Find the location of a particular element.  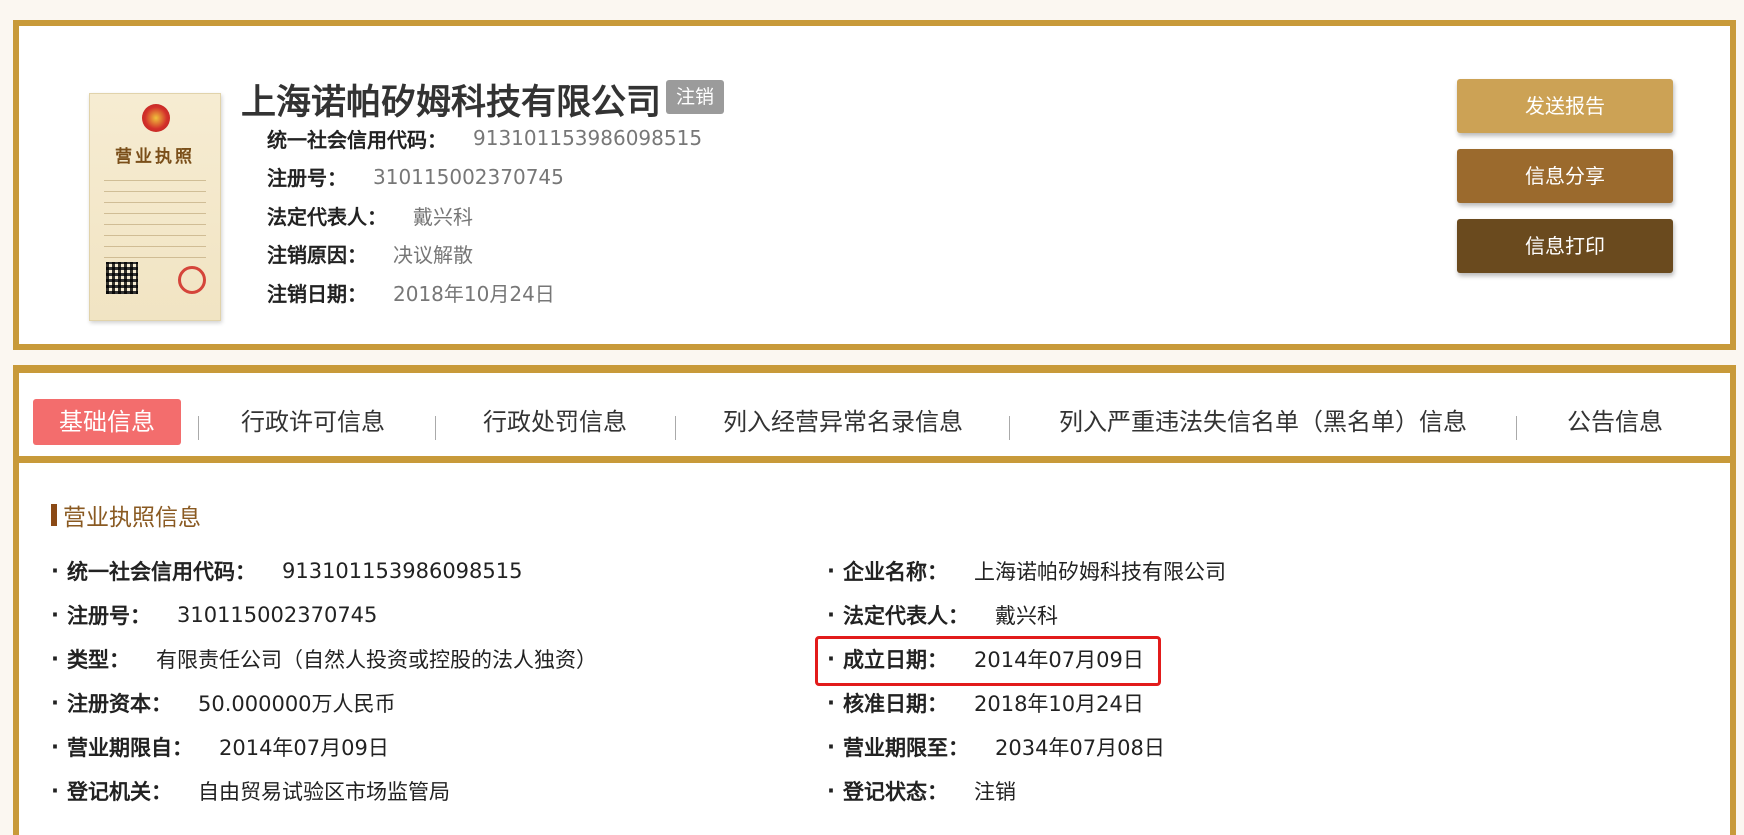

header-info-cancel-date: 注销日期： 2018年10月24日 is located at coordinates (484, 292).